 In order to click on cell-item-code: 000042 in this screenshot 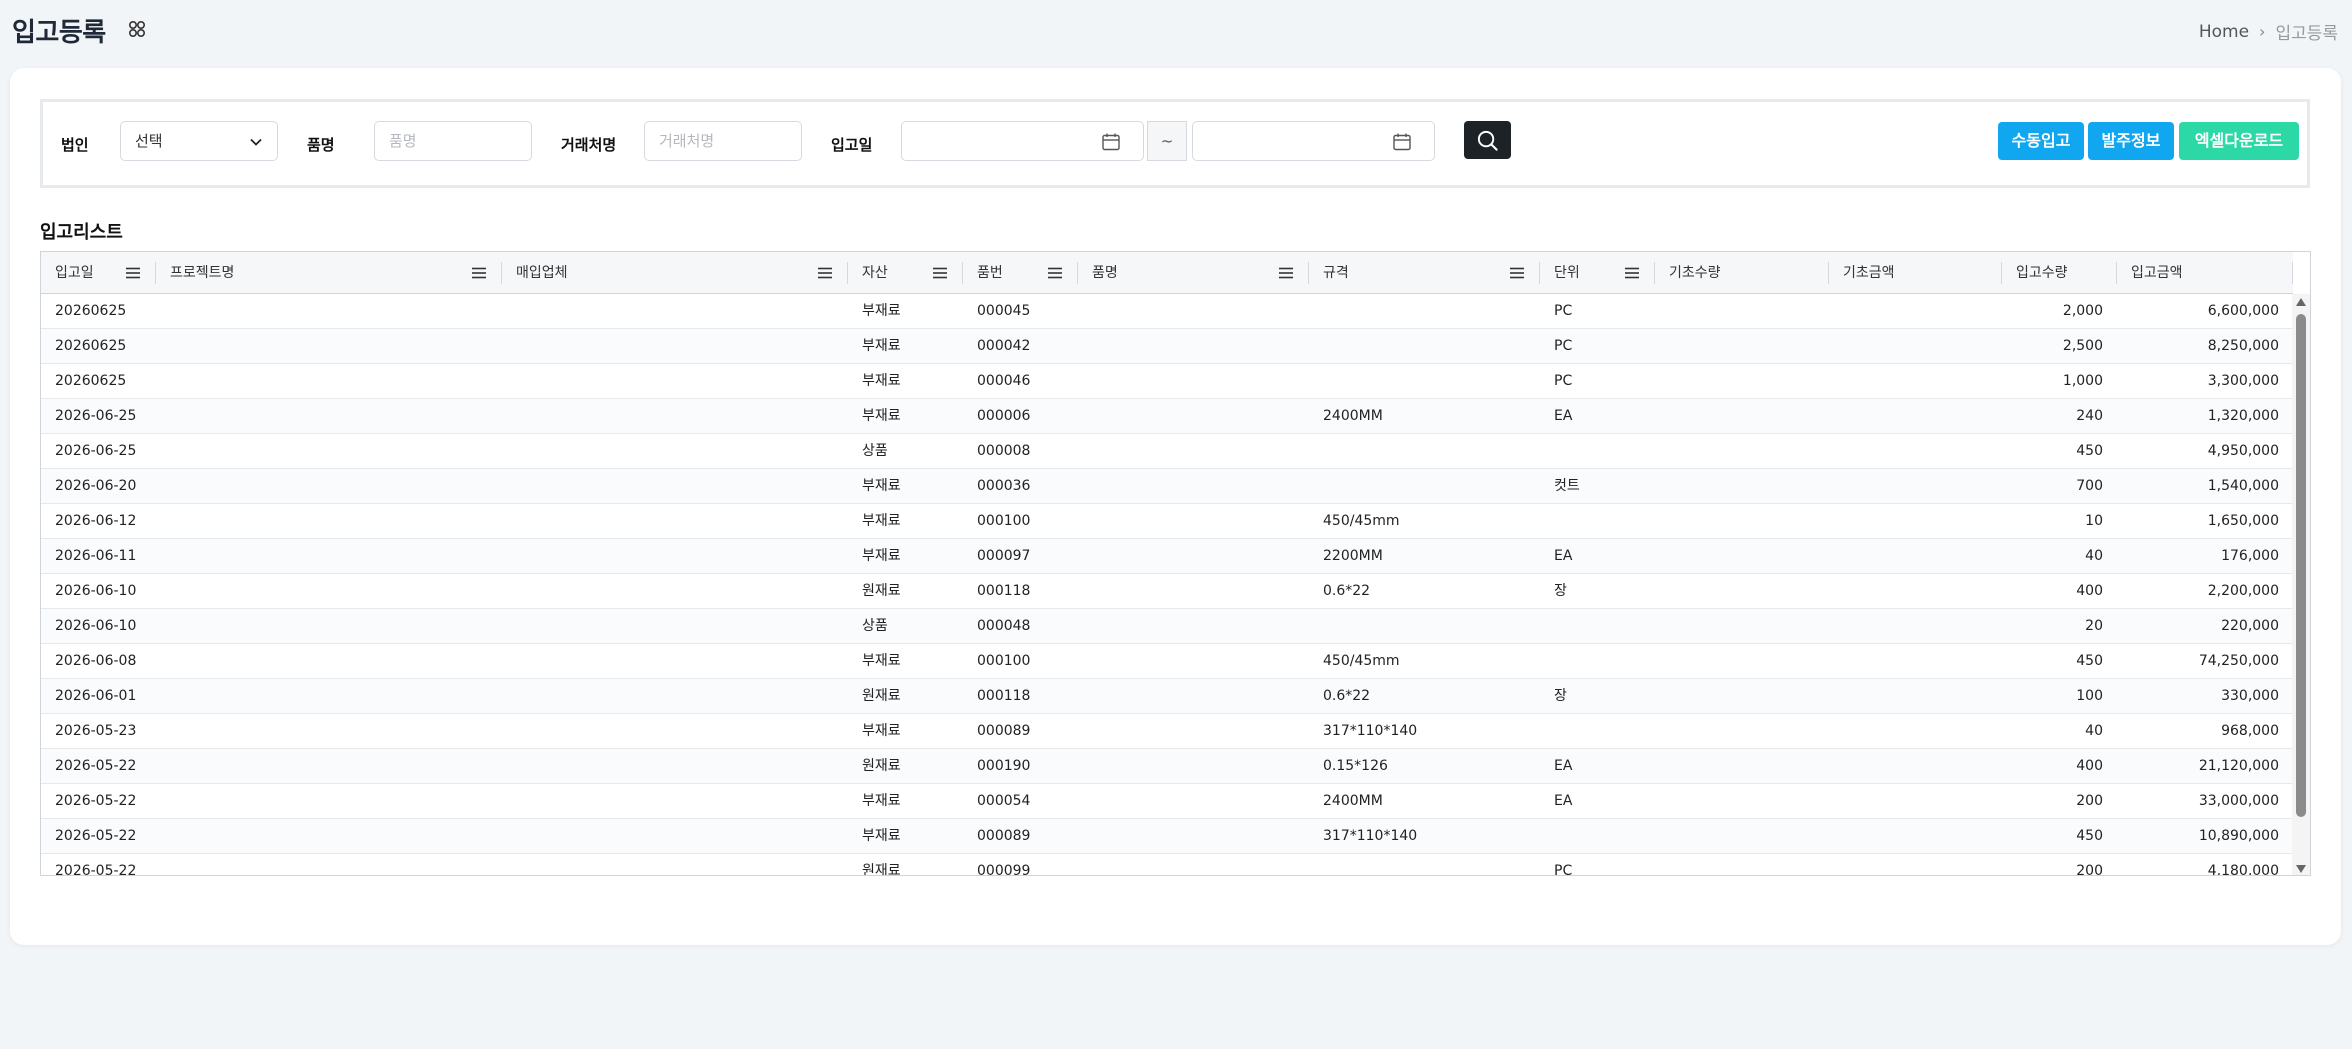, I will do `click(1004, 346)`.